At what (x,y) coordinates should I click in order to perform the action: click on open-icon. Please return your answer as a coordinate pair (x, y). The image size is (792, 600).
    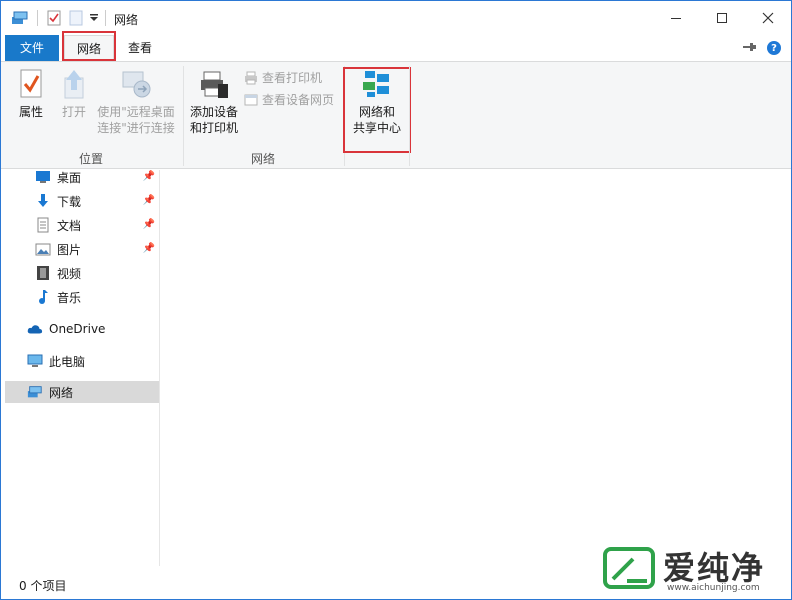
    Looking at the image, I should click on (74, 84).